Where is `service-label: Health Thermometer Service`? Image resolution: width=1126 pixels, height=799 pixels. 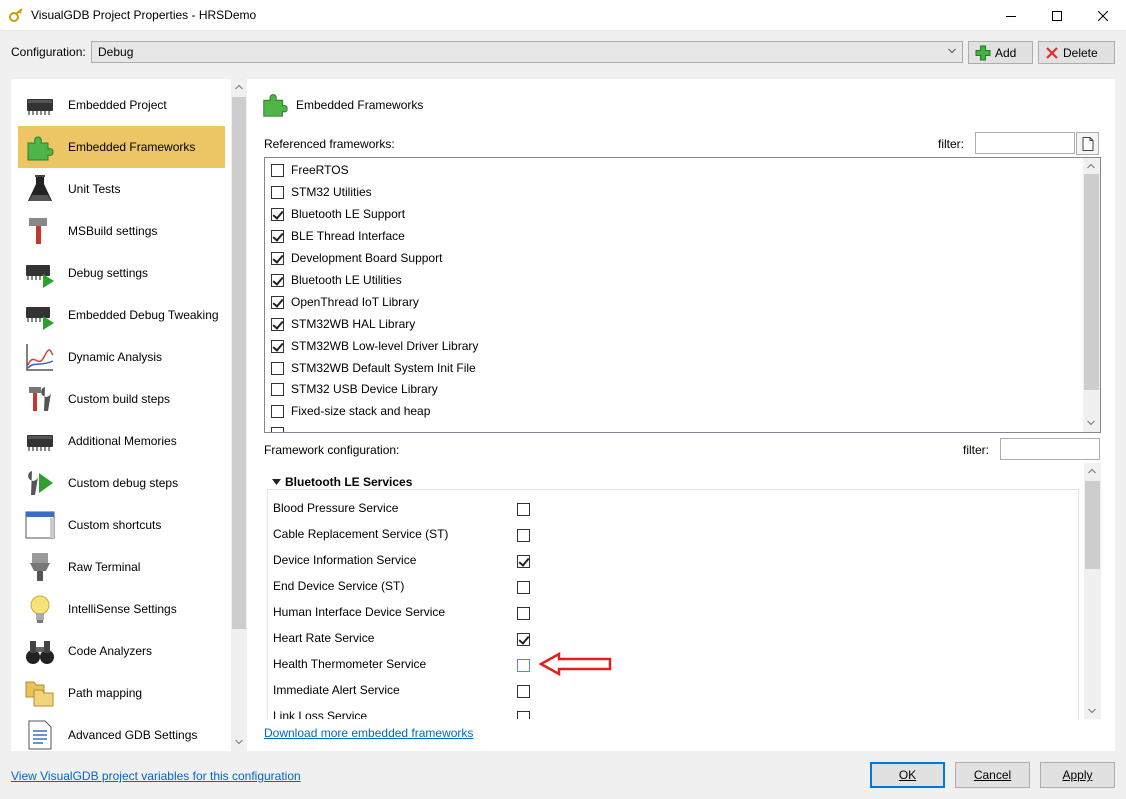 service-label: Health Thermometer Service is located at coordinates (350, 664).